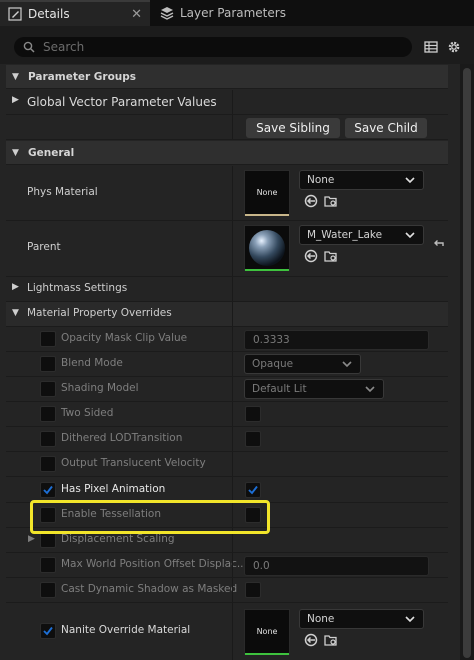 The image size is (474, 660). What do you see at coordinates (253, 490) in the screenshot?
I see `pixel-animation-value-checkbox` at bounding box center [253, 490].